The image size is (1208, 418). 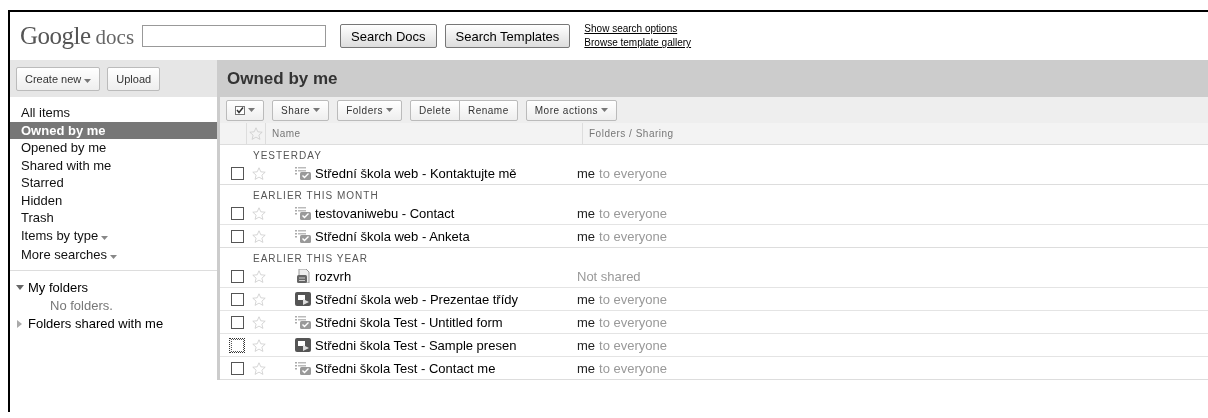 What do you see at coordinates (446, 322) in the screenshot?
I see `file-name: Středni škola Test - Untitled form` at bounding box center [446, 322].